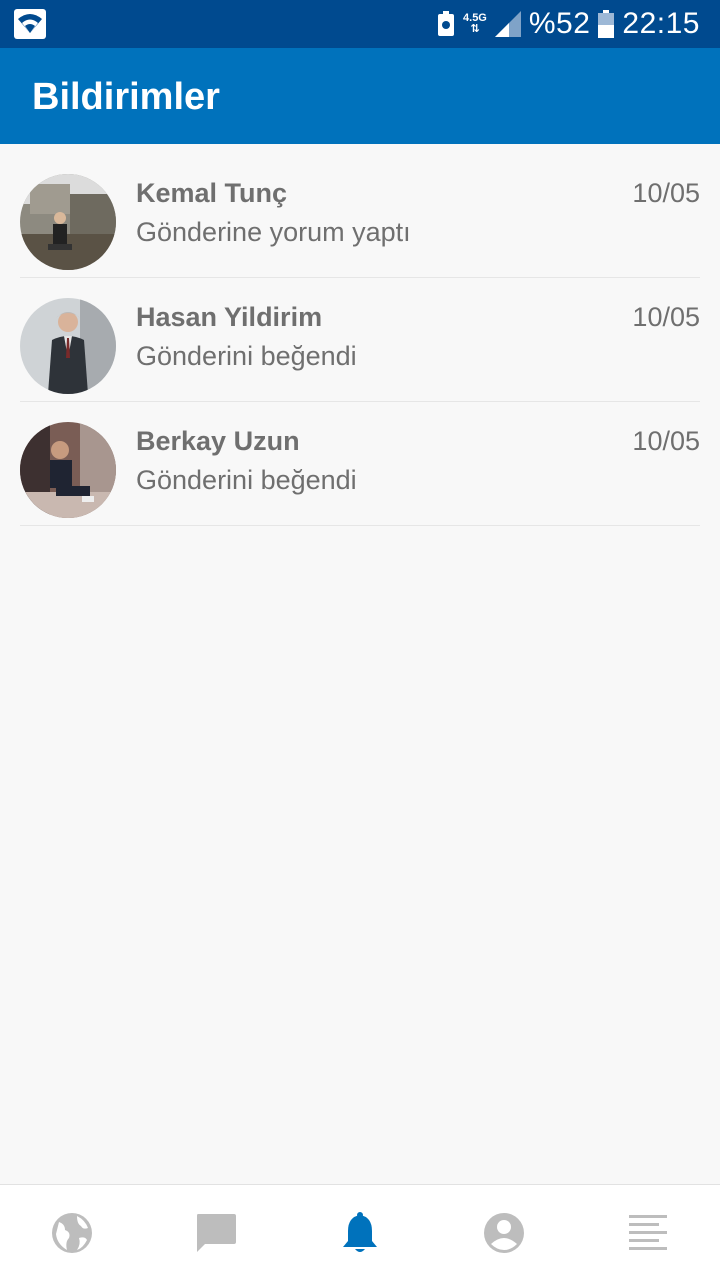 This screenshot has height=1281, width=720. I want to click on nav-menu, so click(648, 1233).